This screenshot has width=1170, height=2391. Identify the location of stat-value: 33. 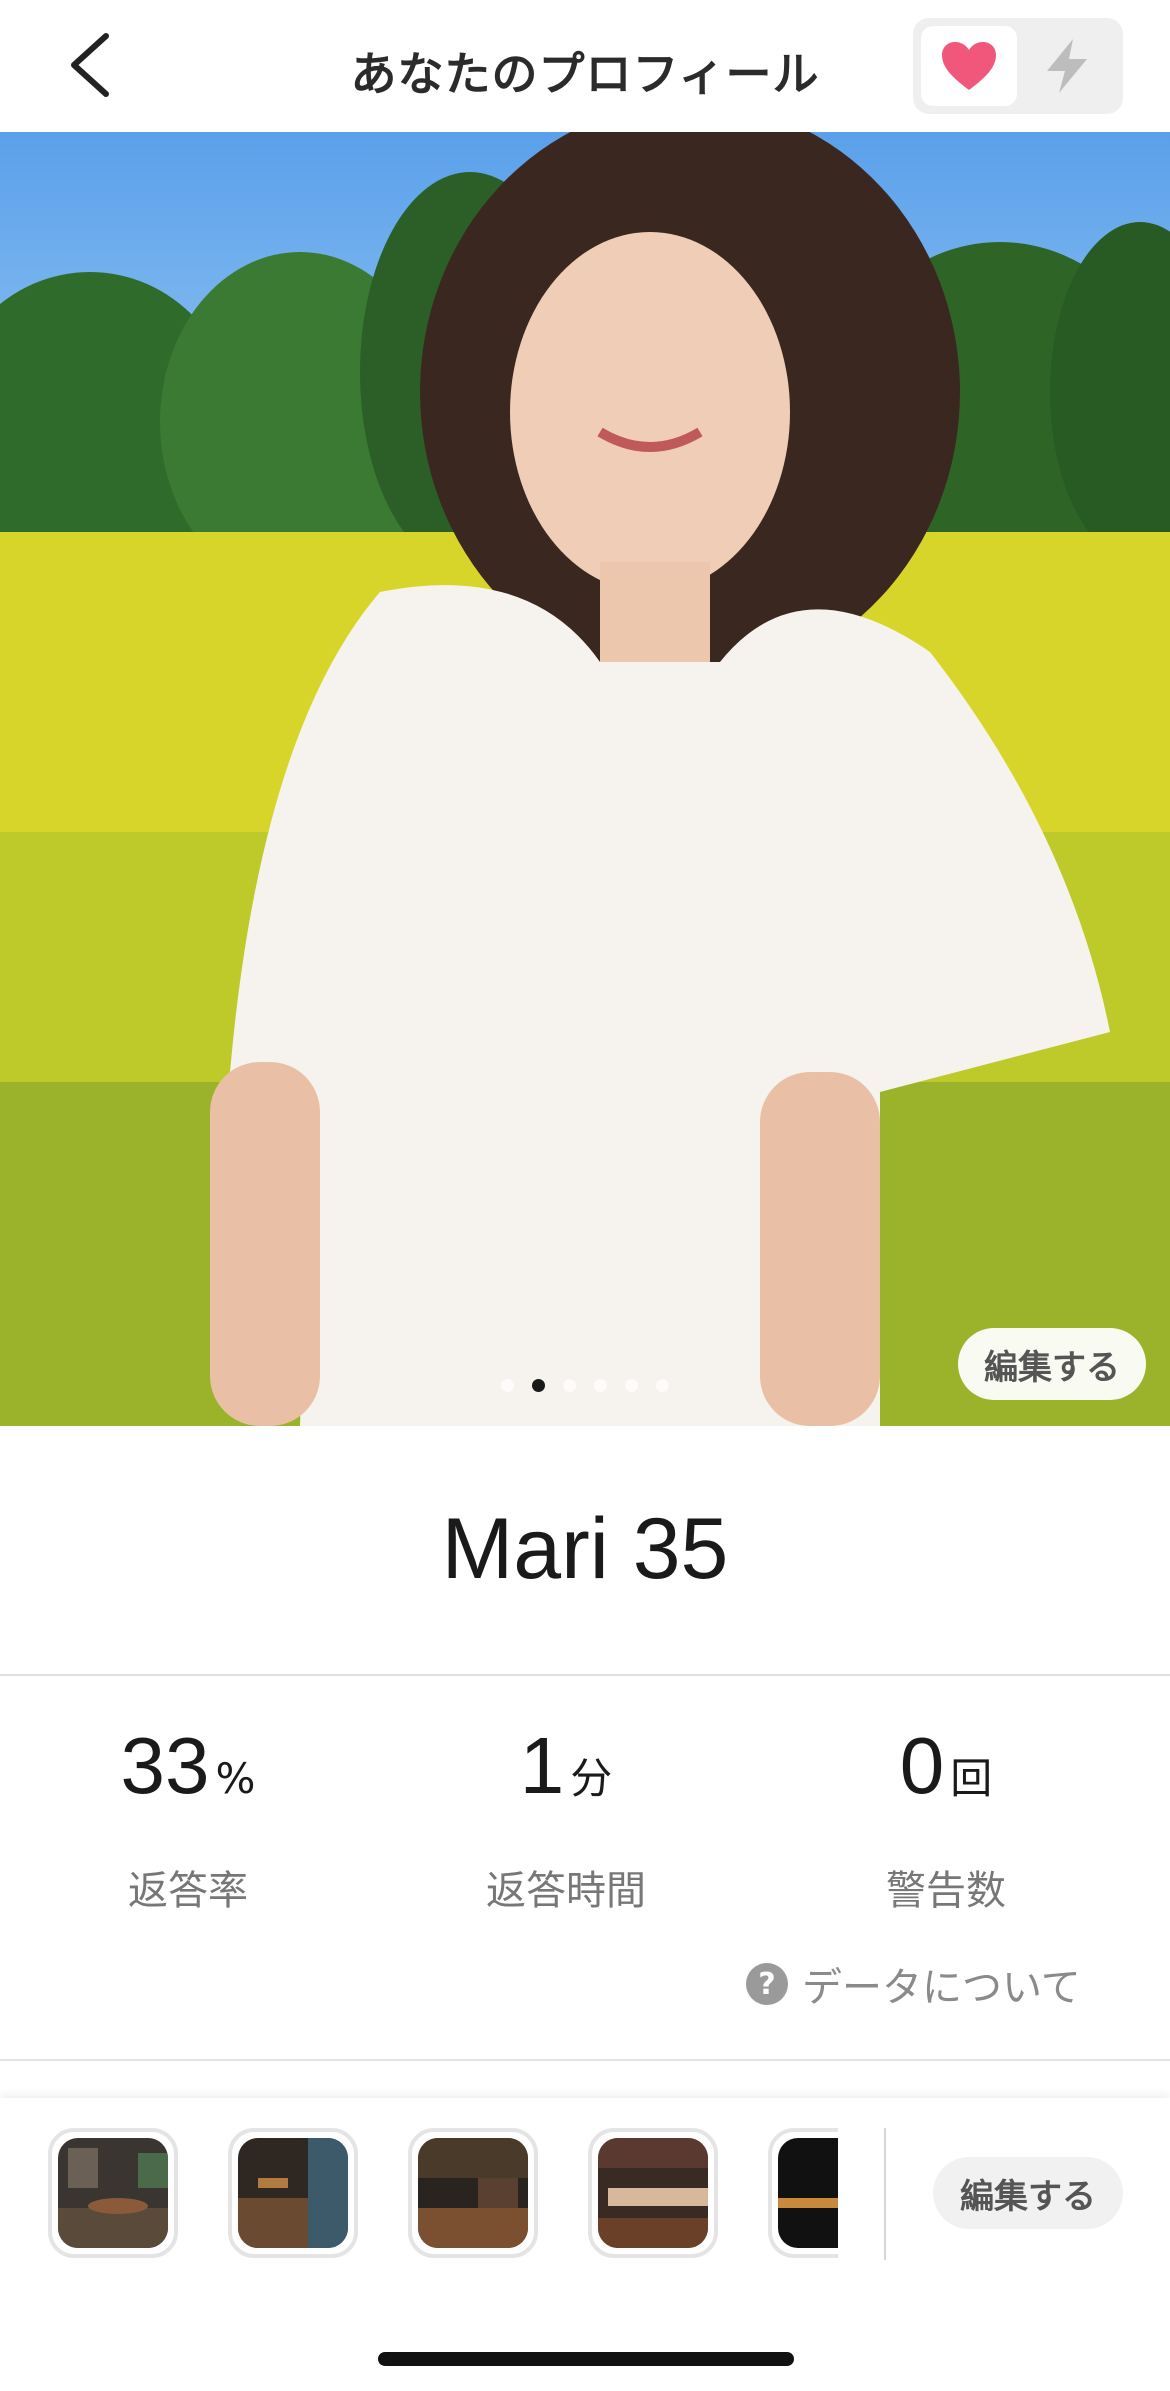
(165, 1765).